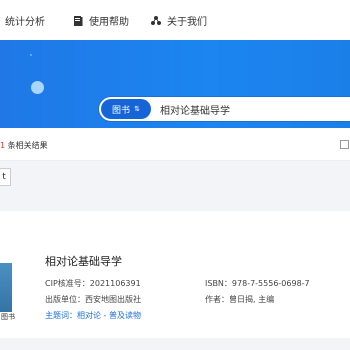 The image size is (350, 350). Describe the element at coordinates (218, 283) in the screenshot. I see `isbn-label: ISBN：` at that location.